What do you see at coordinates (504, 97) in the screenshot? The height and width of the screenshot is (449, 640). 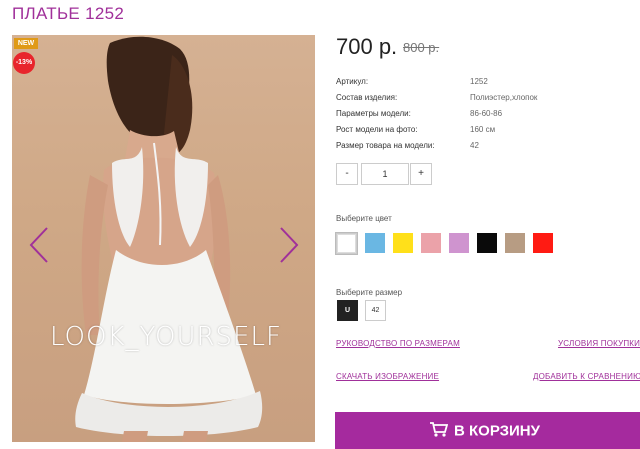 I see `spec-value: Полиэстер,хлопок` at bounding box center [504, 97].